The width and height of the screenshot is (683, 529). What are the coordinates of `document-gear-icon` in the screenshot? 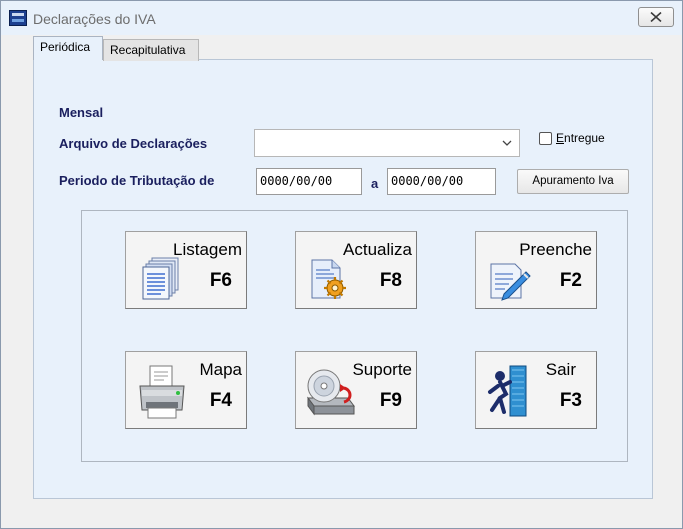 It's located at (328, 279).